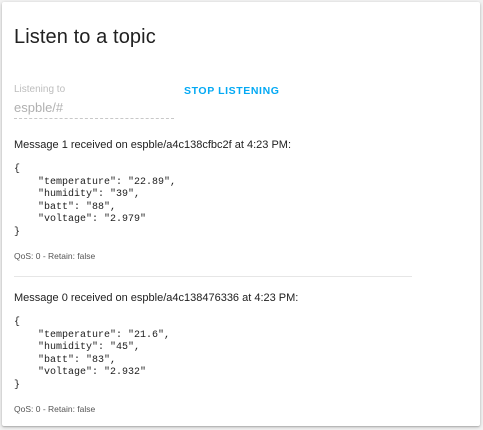  What do you see at coordinates (40, 89) in the screenshot?
I see `listening-to-label: Listening to` at bounding box center [40, 89].